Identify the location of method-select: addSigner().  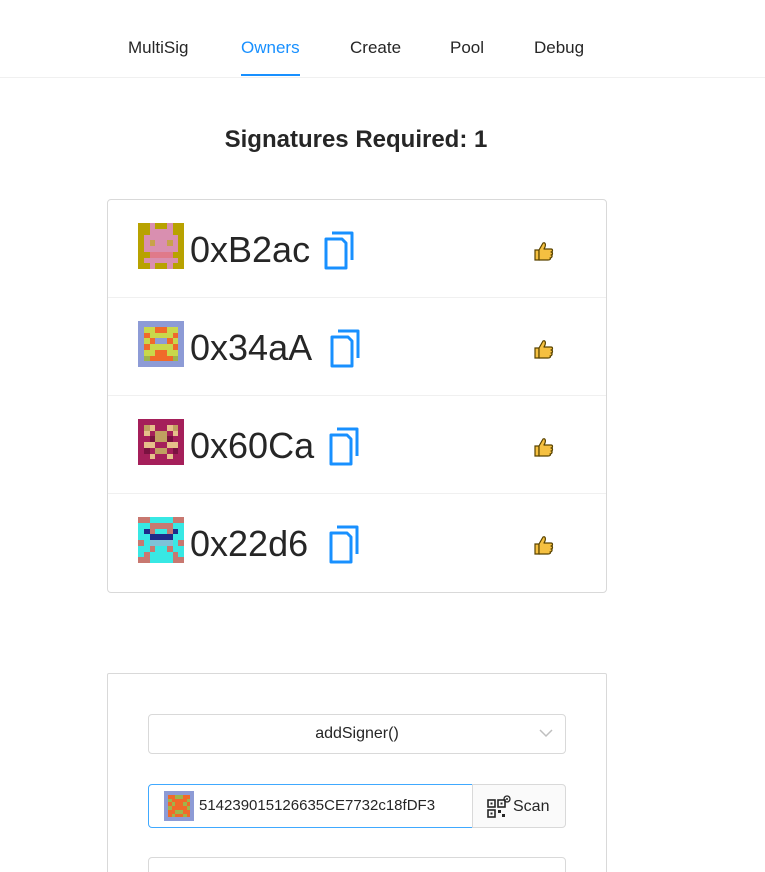
(357, 734).